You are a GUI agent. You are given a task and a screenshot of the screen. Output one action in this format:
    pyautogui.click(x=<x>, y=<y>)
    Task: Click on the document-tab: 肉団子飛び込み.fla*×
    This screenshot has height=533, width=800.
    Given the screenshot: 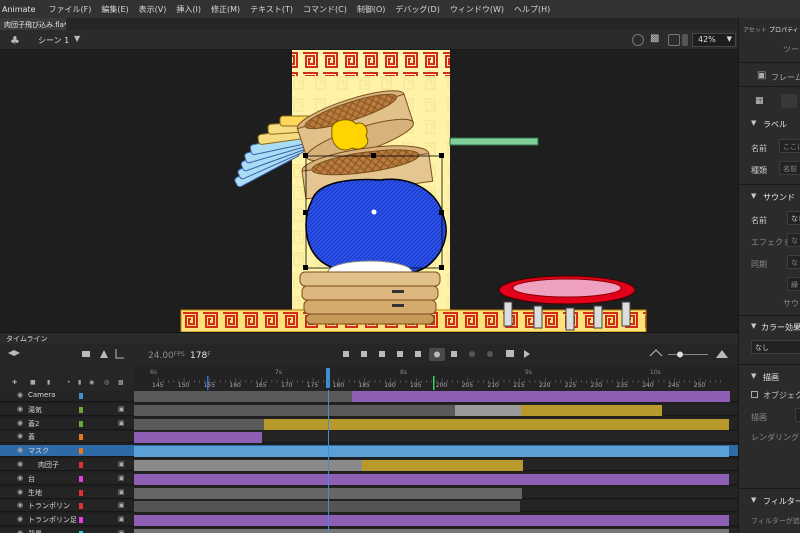 What is the action you would take?
    pyautogui.click(x=33, y=24)
    